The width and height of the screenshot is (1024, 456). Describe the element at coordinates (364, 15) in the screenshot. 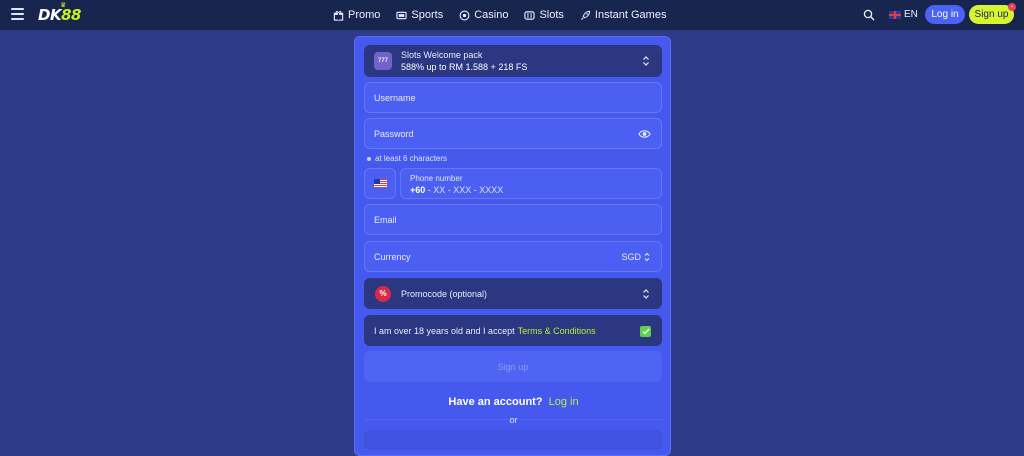

I see `nav-promo-label: Promo` at that location.